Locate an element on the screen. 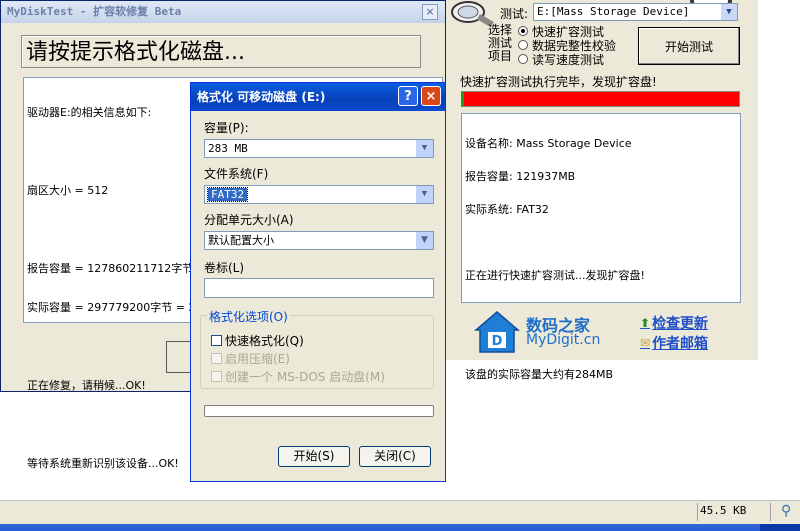 Image resolution: width=800 pixels, height=531 pixels. result-line: 报告容量: 121937MB is located at coordinates (520, 176).